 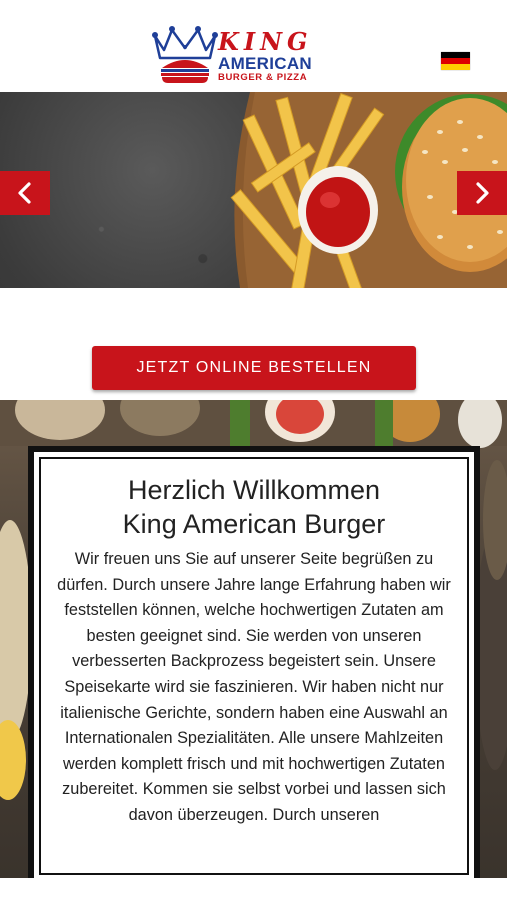 I want to click on logo-text-king: KING, so click(x=265, y=41).